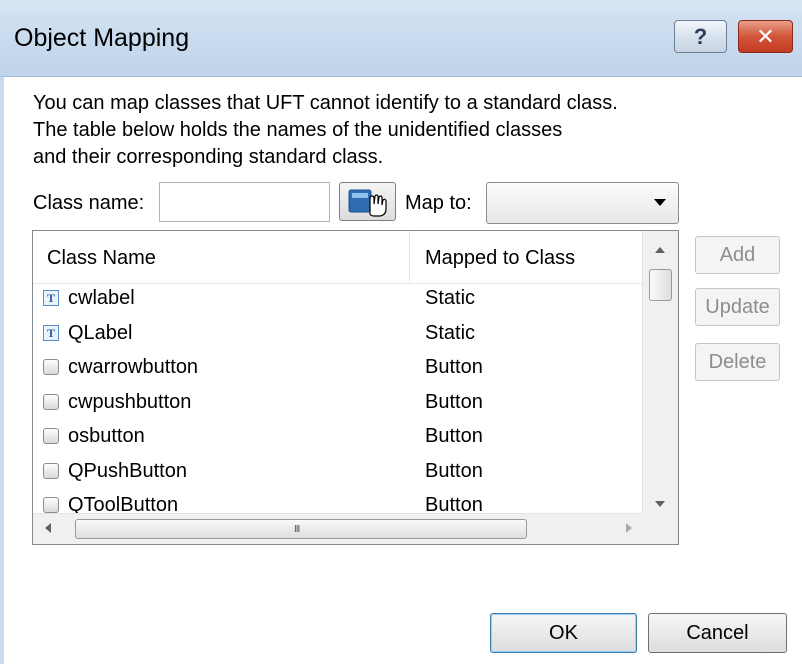 Image resolution: width=802 pixels, height=664 pixels. I want to click on class-name-cell: cwarrowbutton, so click(133, 367).